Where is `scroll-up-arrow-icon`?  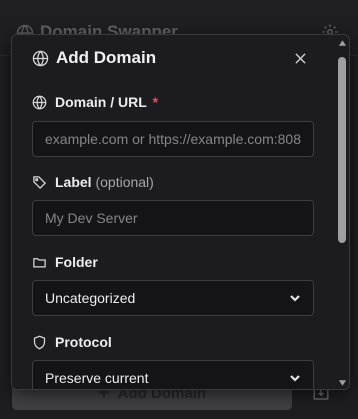 scroll-up-arrow-icon is located at coordinates (342, 43).